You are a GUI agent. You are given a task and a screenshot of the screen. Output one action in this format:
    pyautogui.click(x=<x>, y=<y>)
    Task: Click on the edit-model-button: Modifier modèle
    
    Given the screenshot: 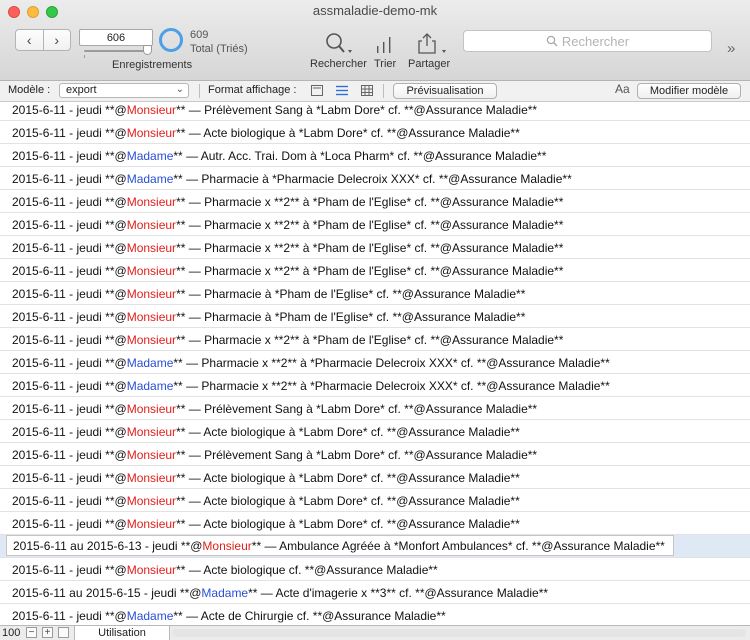 What is the action you would take?
    pyautogui.click(x=689, y=91)
    